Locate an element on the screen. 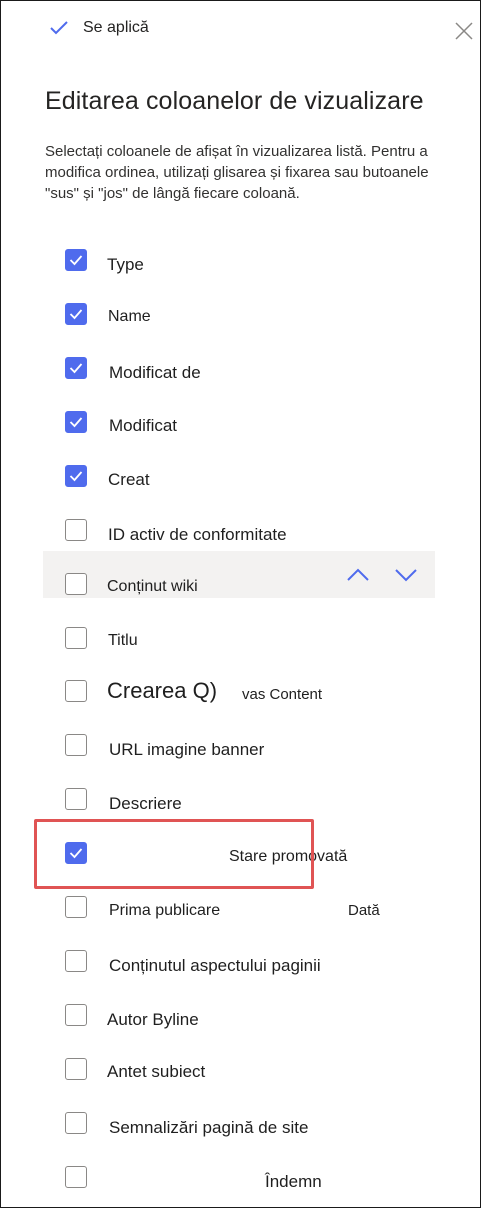  column-label: Antet subiect is located at coordinates (156, 1071).